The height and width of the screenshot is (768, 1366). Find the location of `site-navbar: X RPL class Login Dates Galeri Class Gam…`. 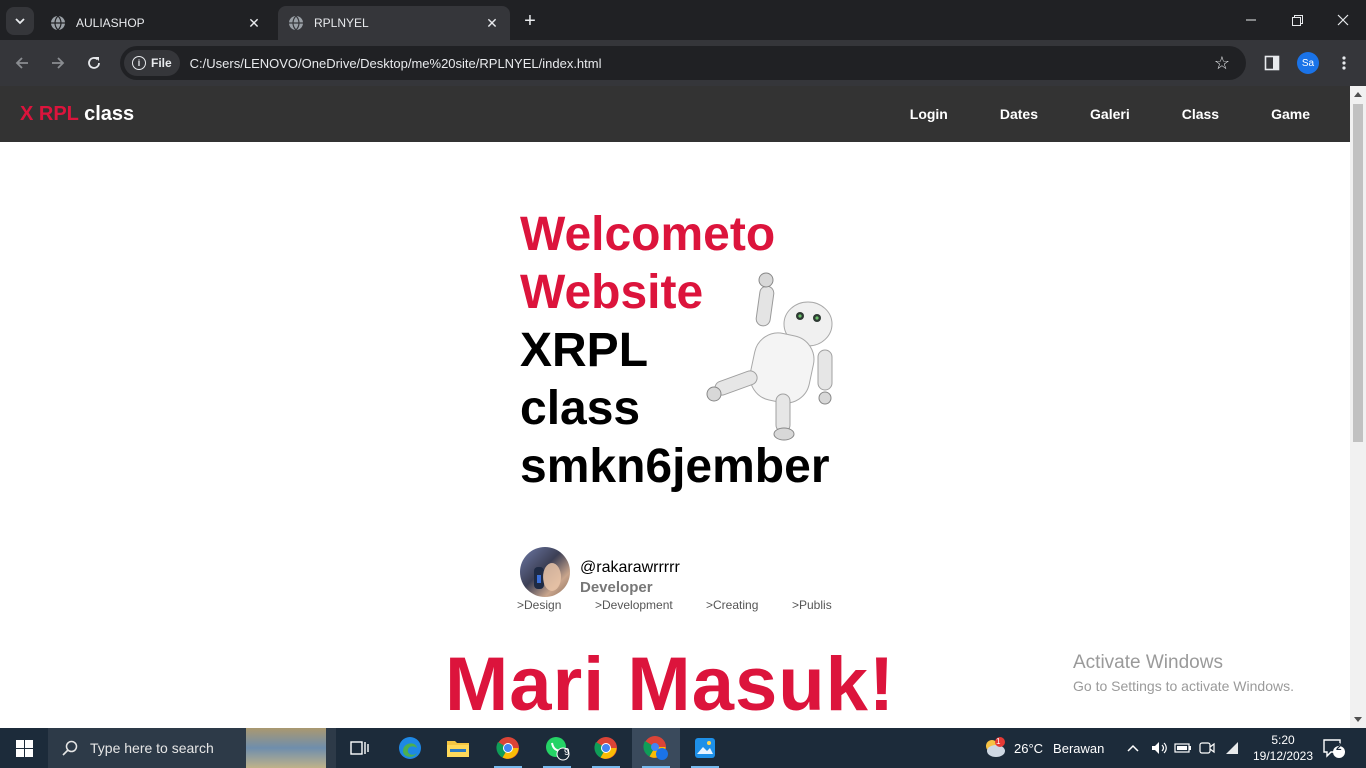

site-navbar: X RPL class Login Dates Galeri Class Gam… is located at coordinates (675, 114).